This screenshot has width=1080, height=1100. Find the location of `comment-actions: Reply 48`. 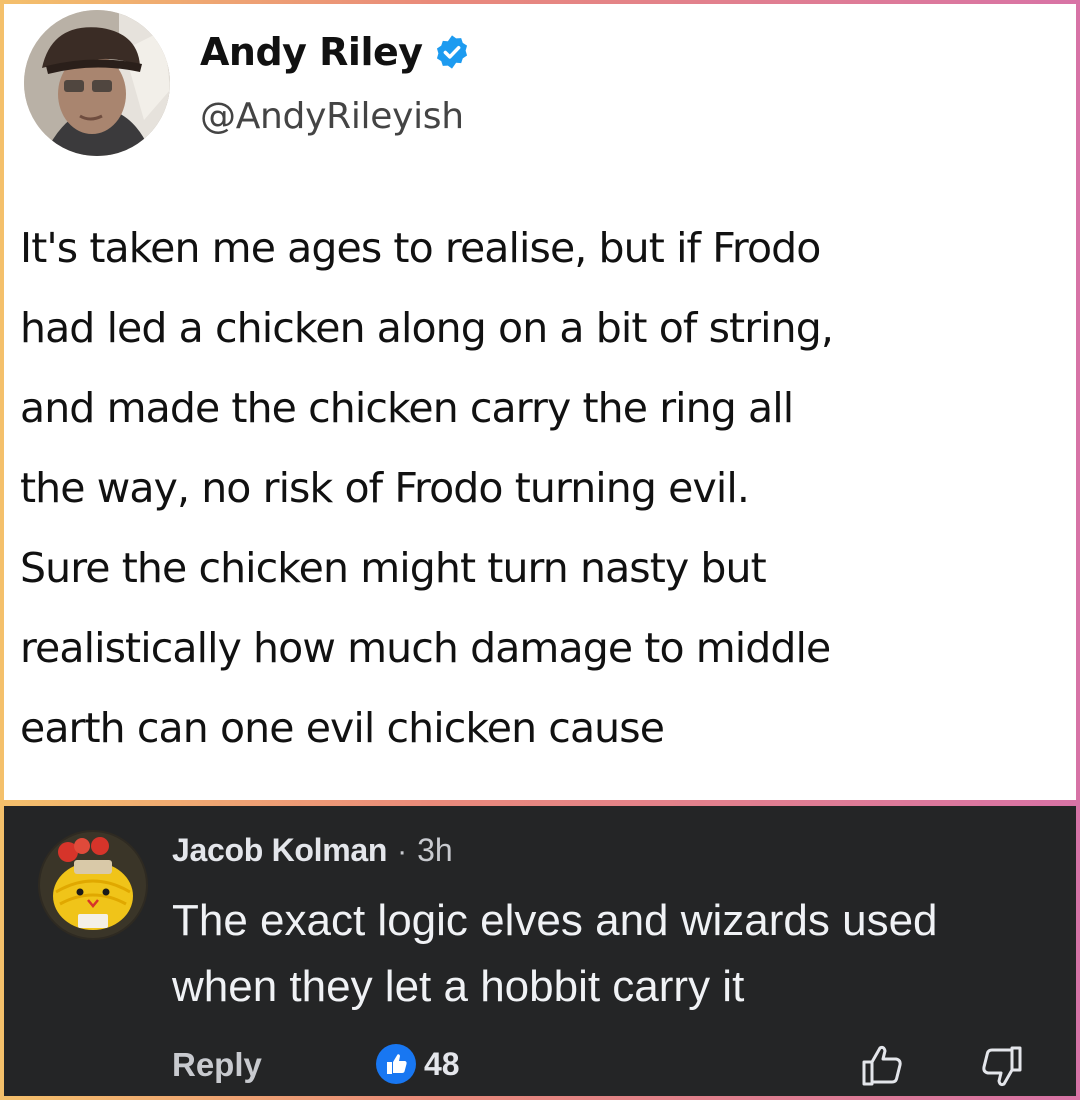

comment-actions: Reply 48 is located at coordinates (612, 1066).